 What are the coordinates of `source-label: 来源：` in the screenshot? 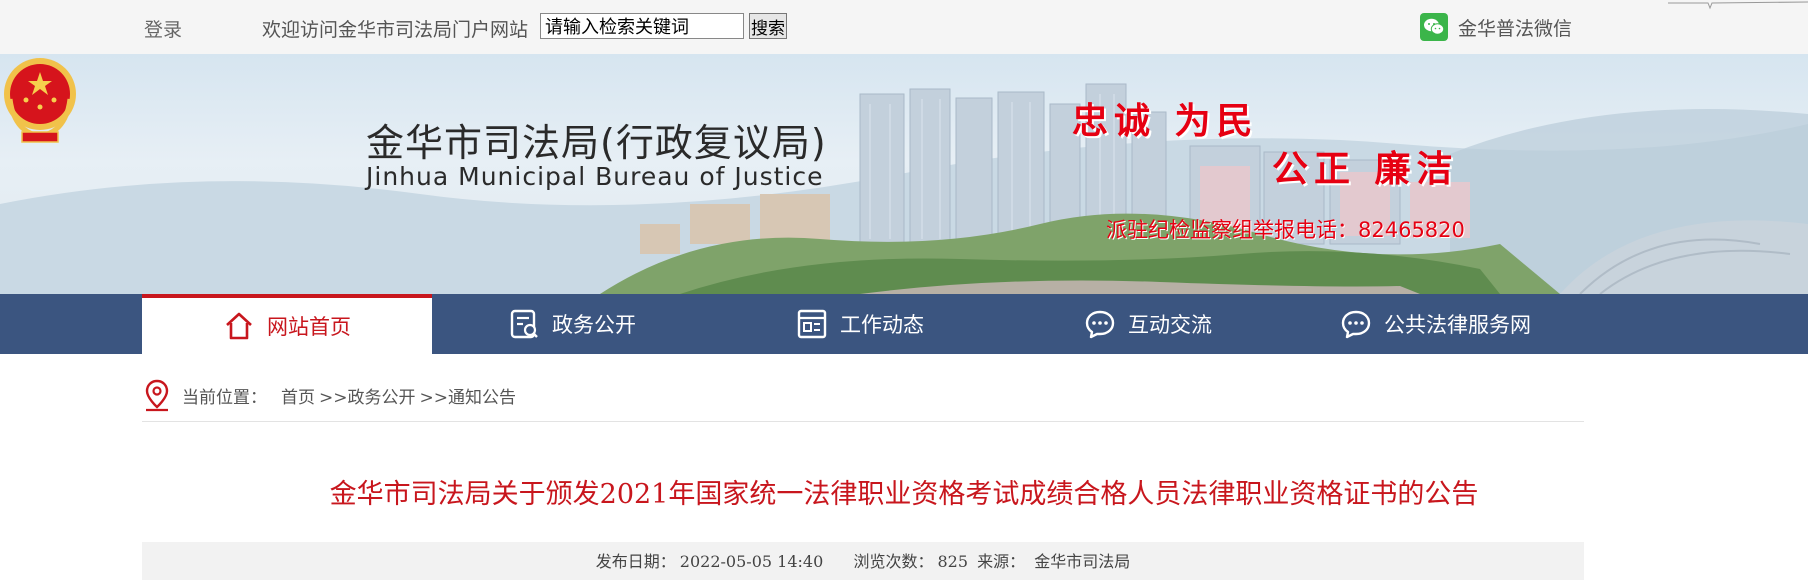 It's located at (1001, 561).